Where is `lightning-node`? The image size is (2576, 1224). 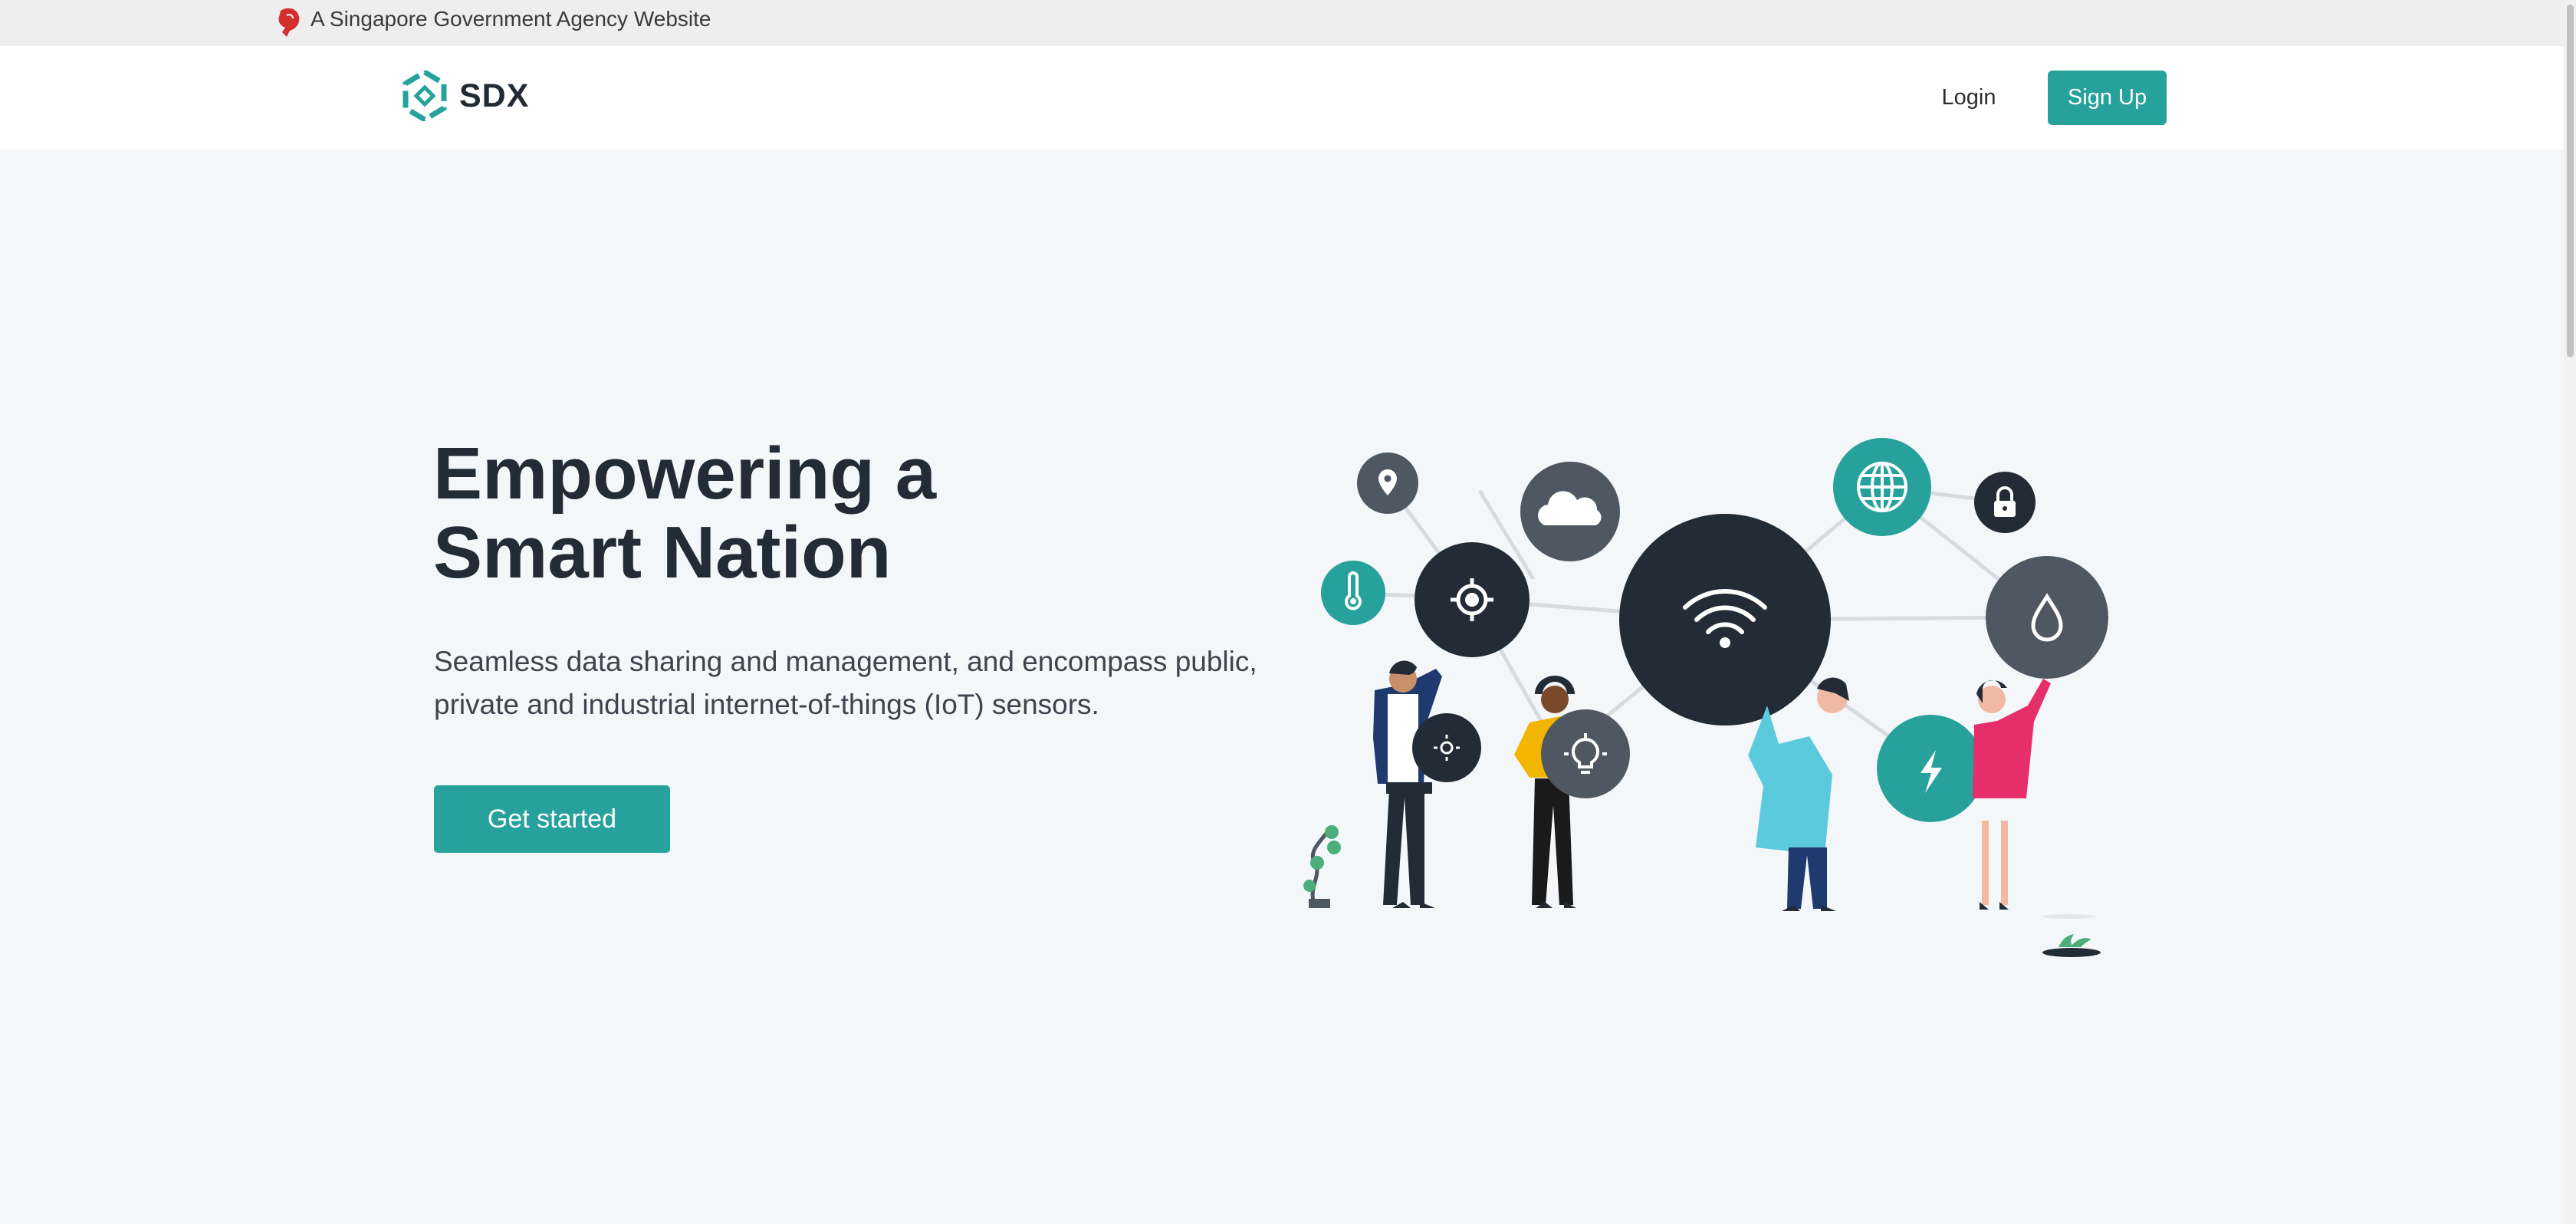
lightning-node is located at coordinates (1930, 768).